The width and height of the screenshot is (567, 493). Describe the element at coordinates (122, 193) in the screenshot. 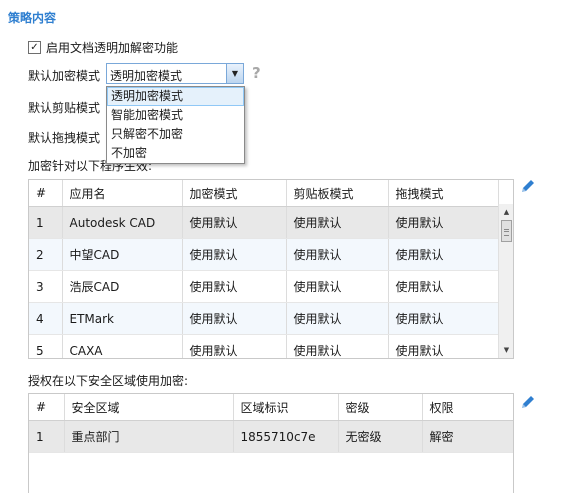

I see `col-header-app-name: 应用名` at that location.